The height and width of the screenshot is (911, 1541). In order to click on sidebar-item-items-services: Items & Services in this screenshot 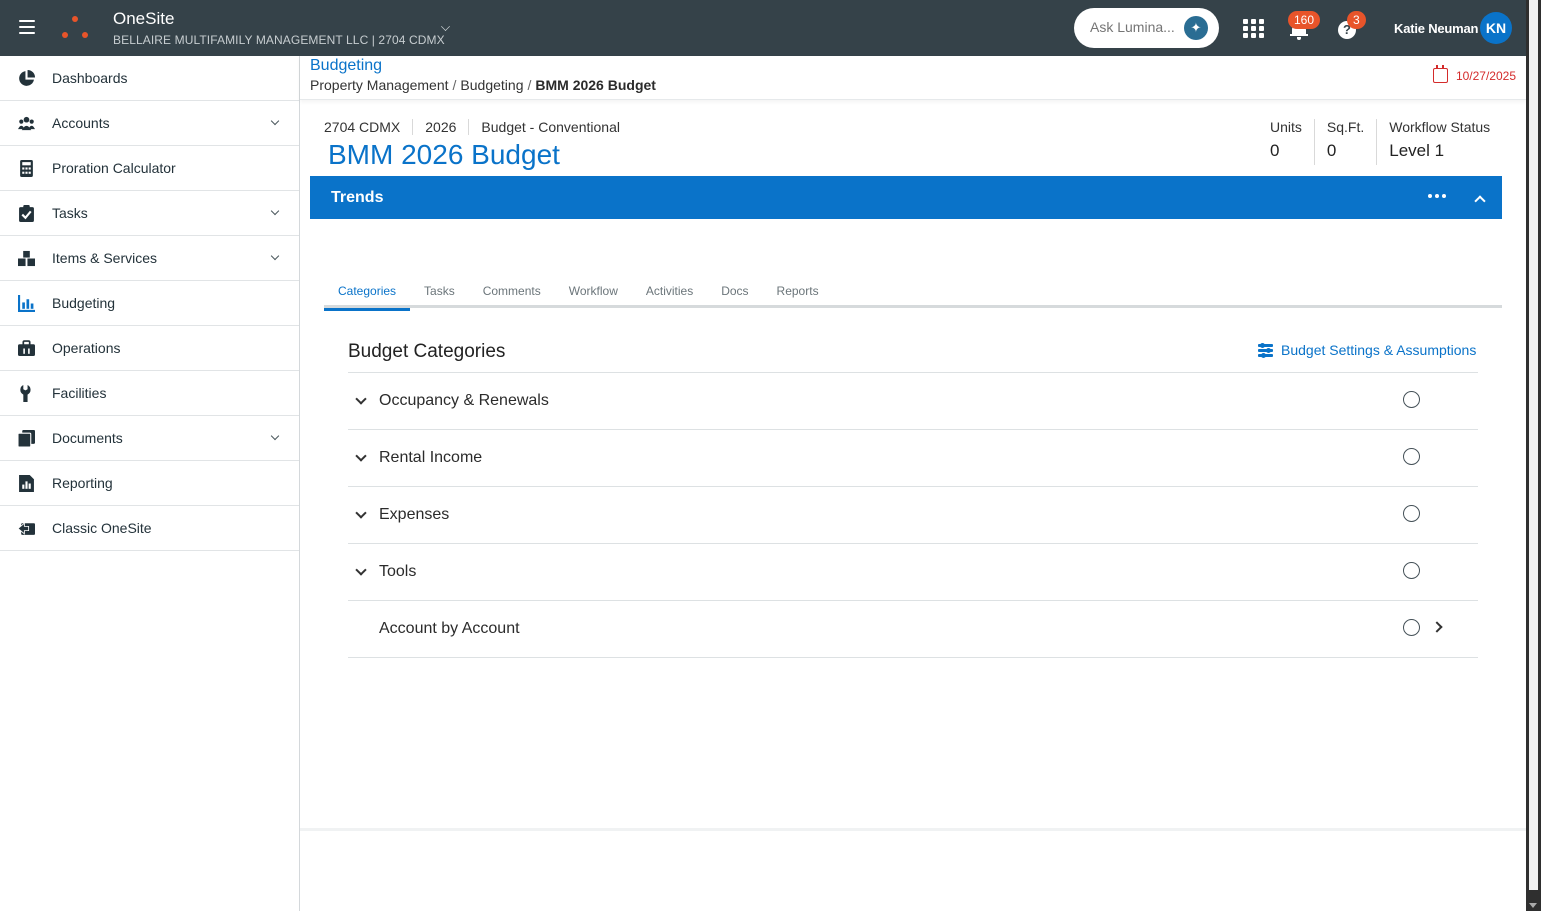, I will do `click(149, 258)`.